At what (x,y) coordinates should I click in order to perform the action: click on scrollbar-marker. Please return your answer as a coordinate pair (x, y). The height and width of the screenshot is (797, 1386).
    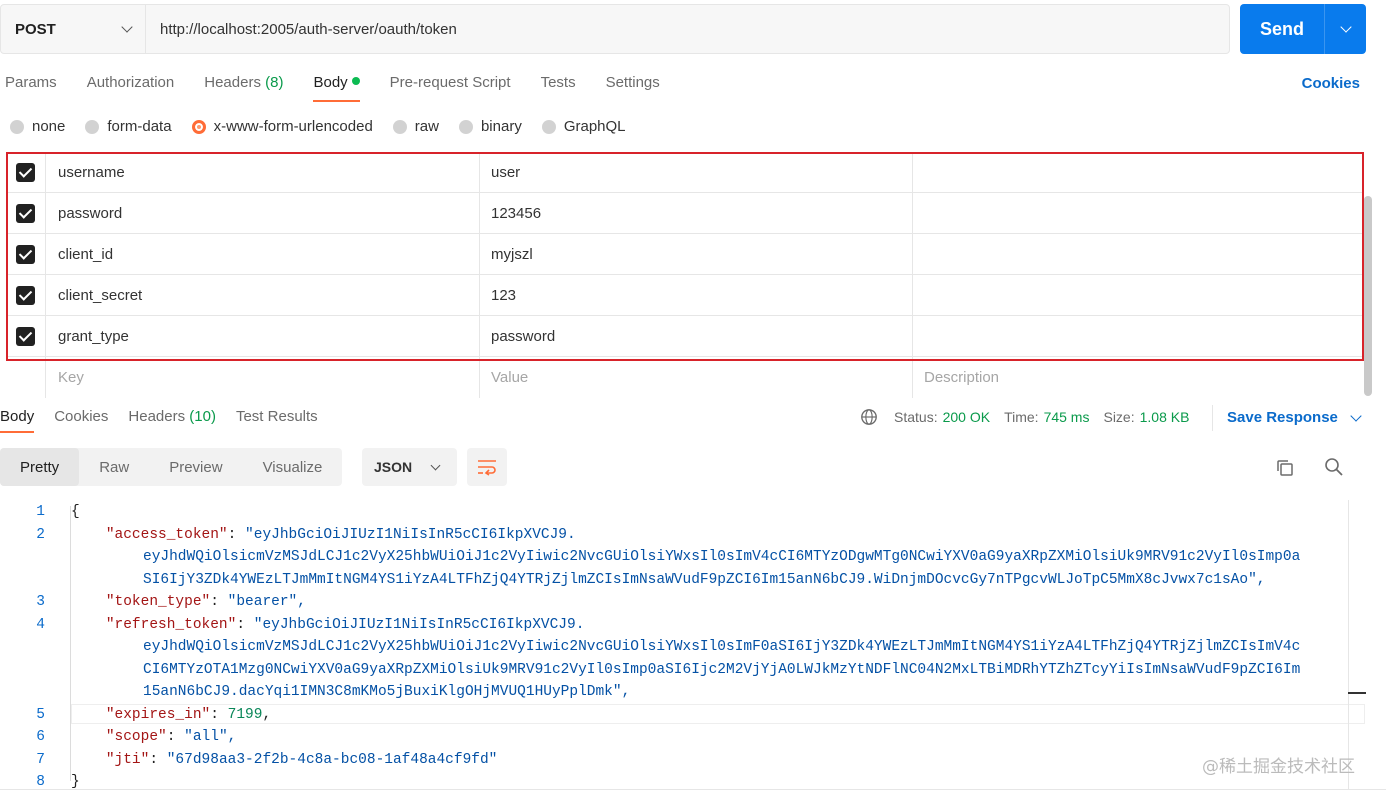
    Looking at the image, I should click on (1357, 693).